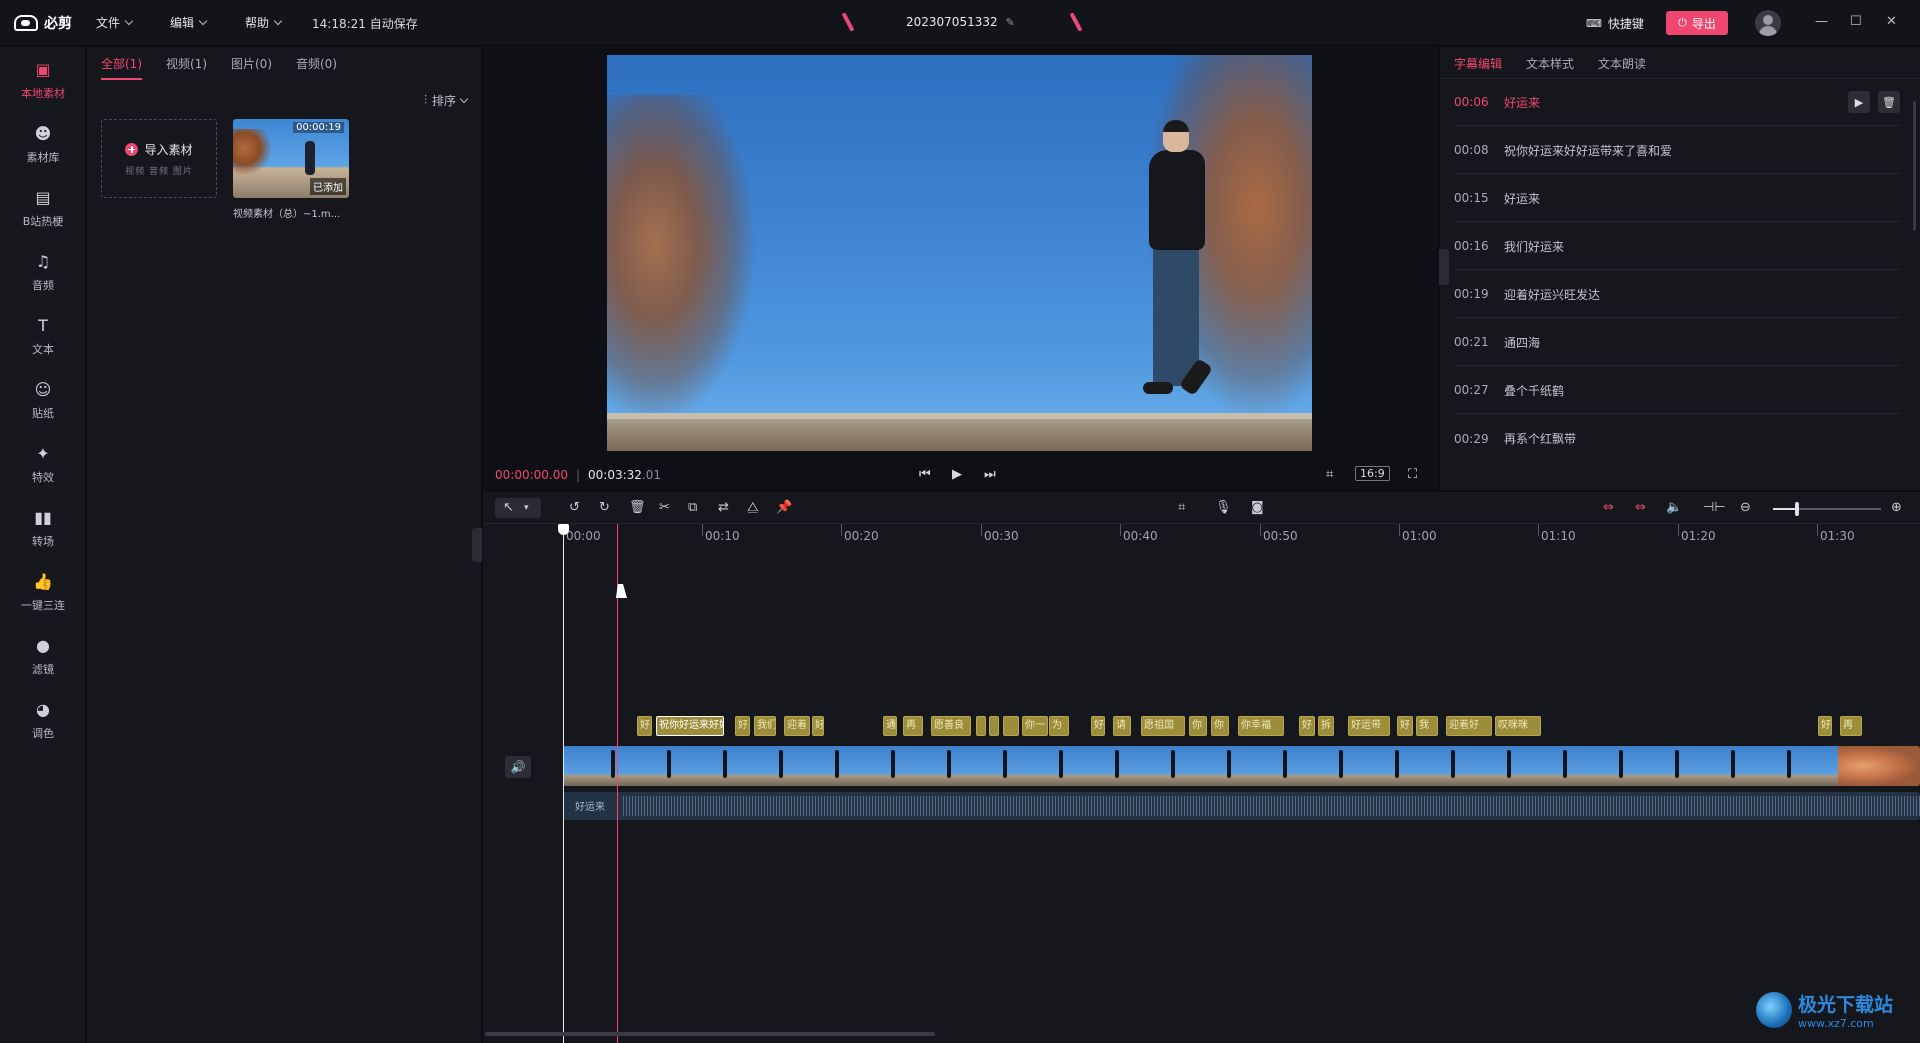 This screenshot has width=1920, height=1043. I want to click on subtitle-clip: 好运带, so click(1369, 726).